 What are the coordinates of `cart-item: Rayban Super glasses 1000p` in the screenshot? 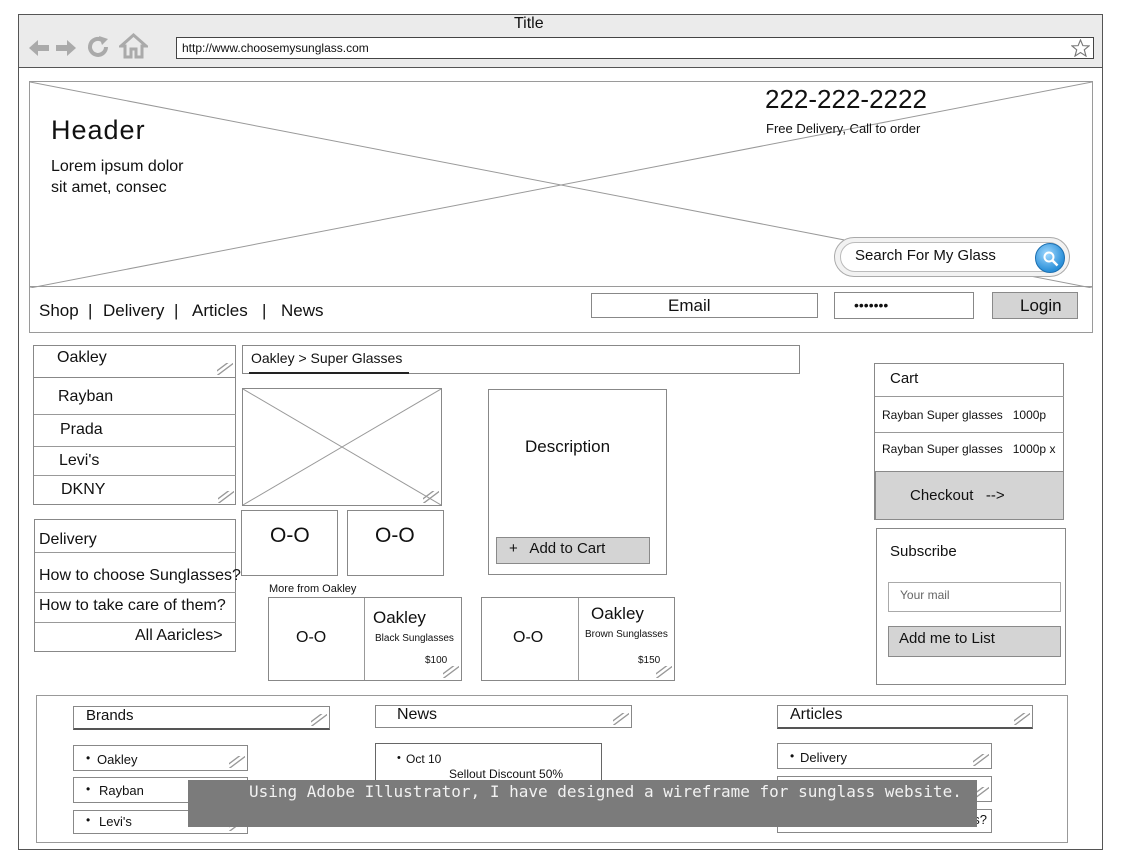 It's located at (964, 415).